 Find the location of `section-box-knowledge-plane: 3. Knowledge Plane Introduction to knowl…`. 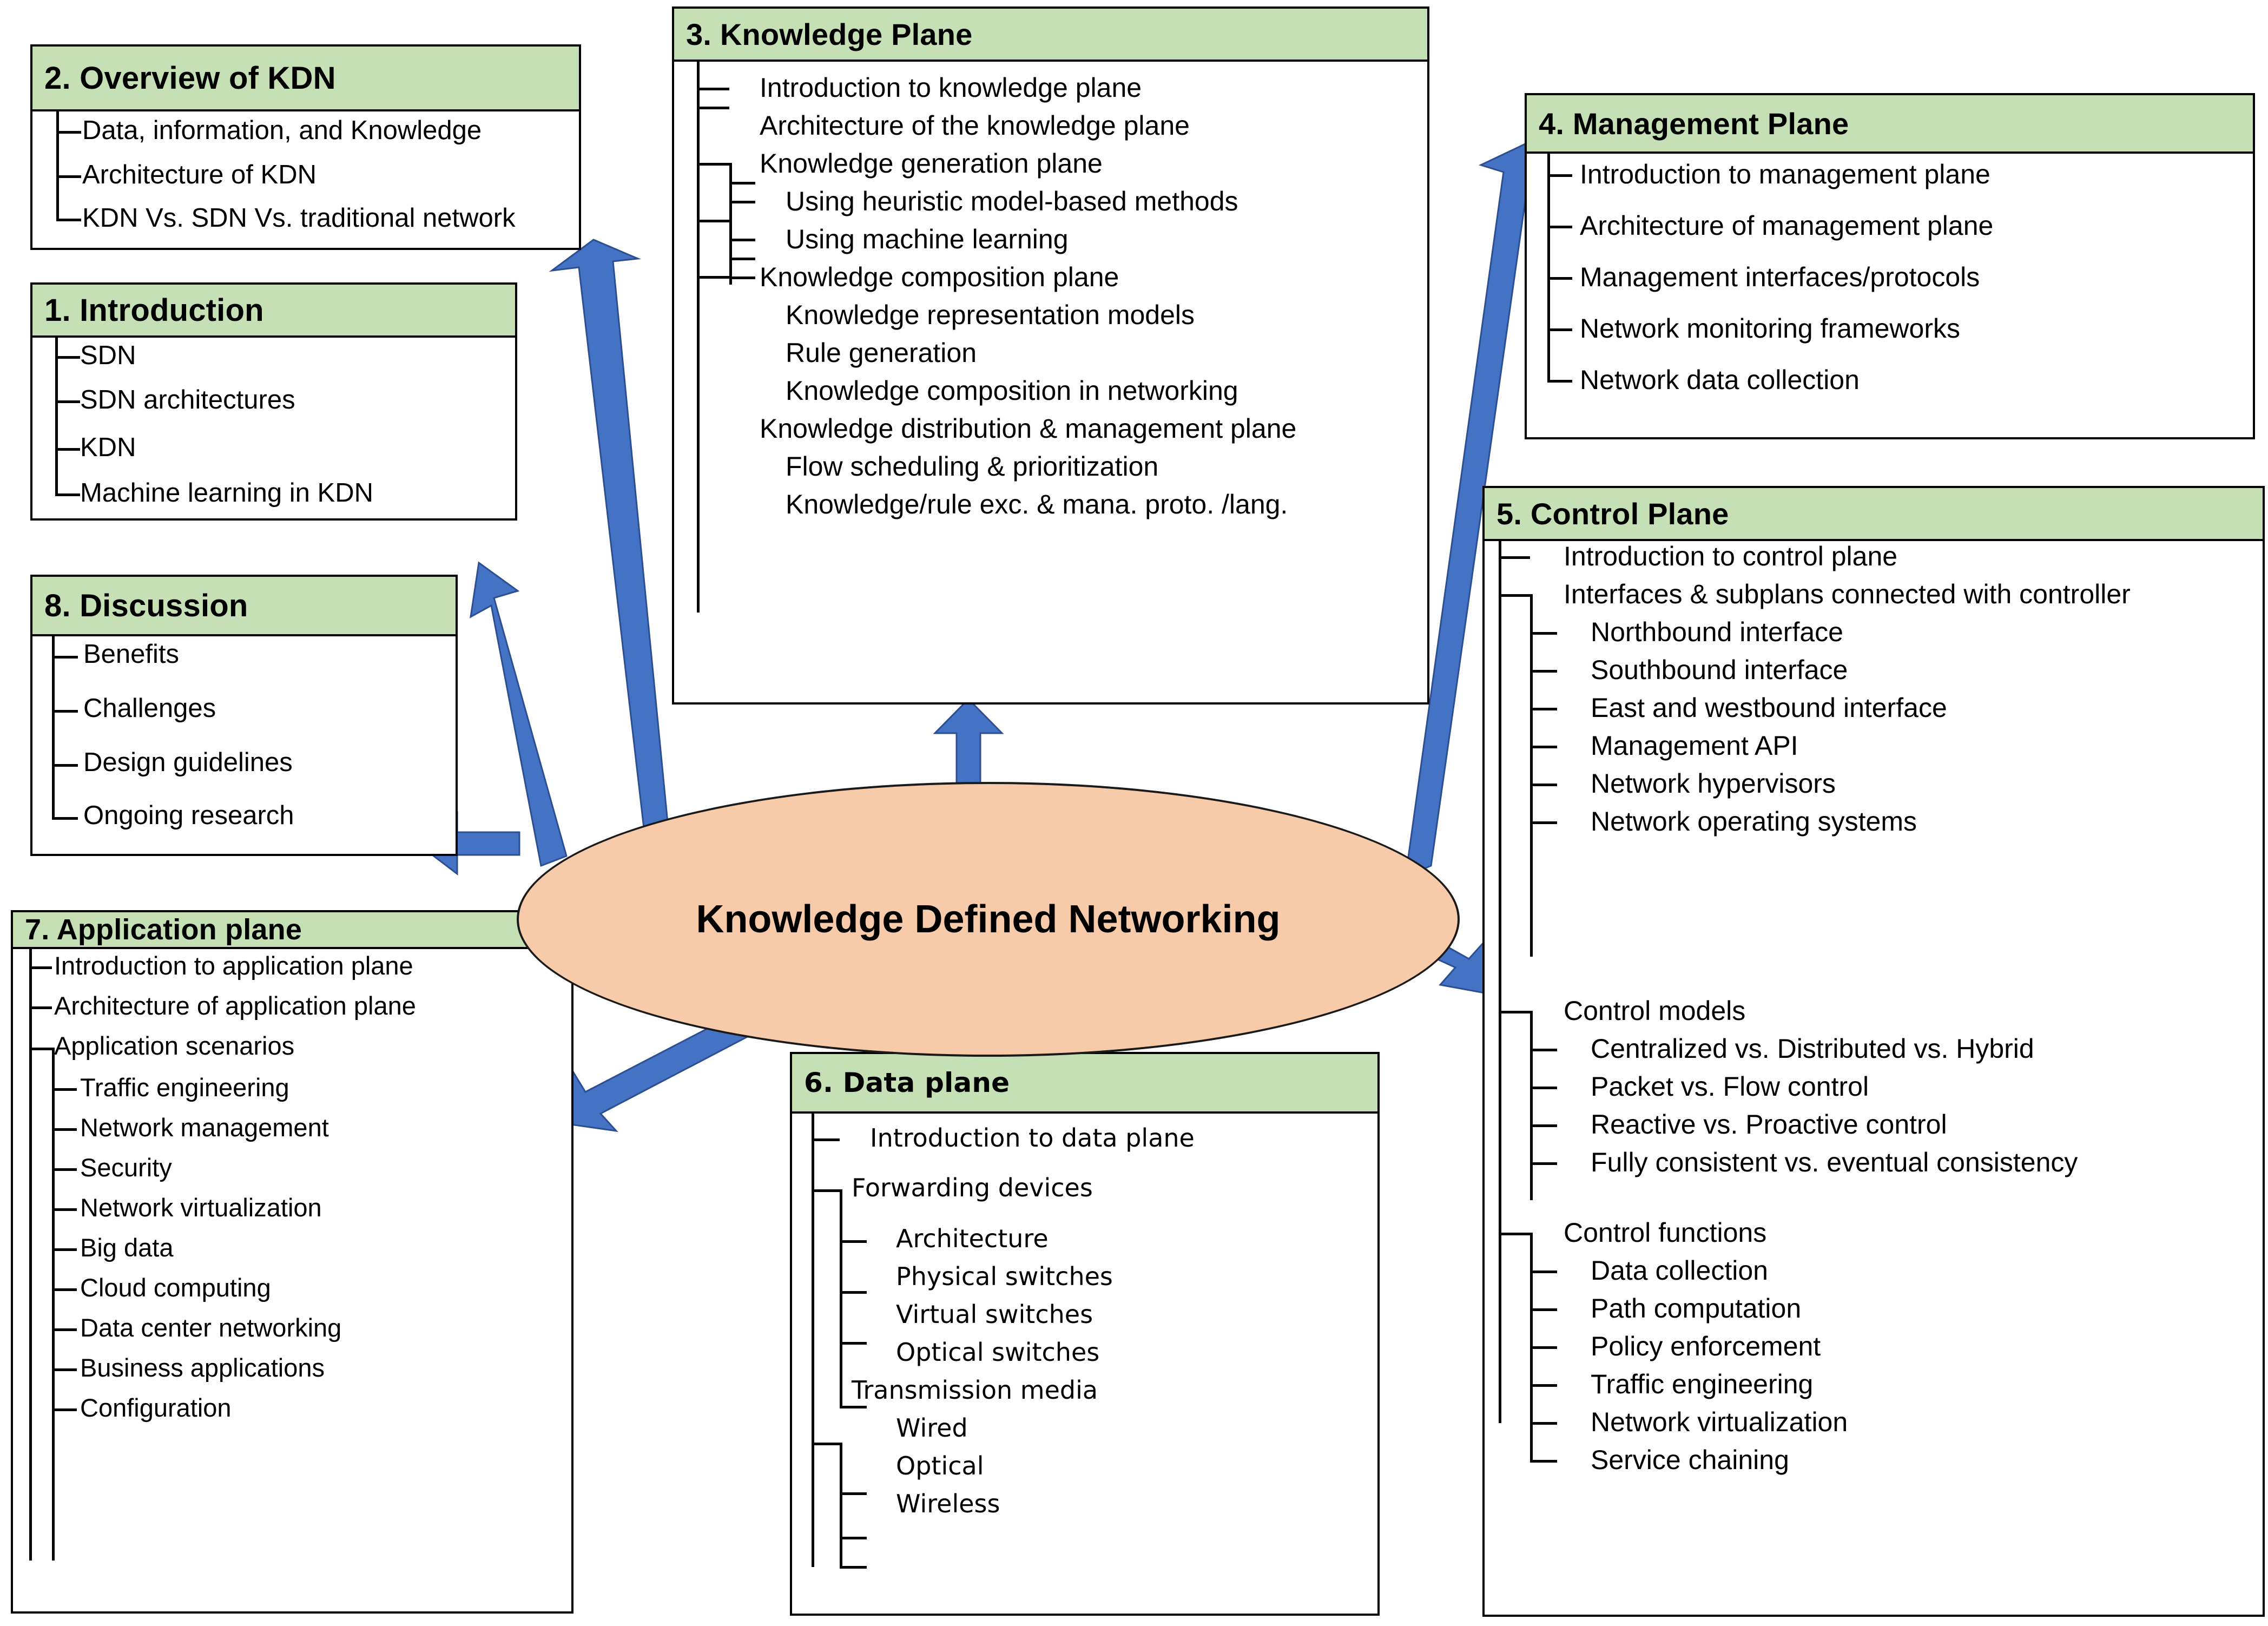

section-box-knowledge-plane: 3. Knowledge Plane Introduction to knowl… is located at coordinates (1050, 355).